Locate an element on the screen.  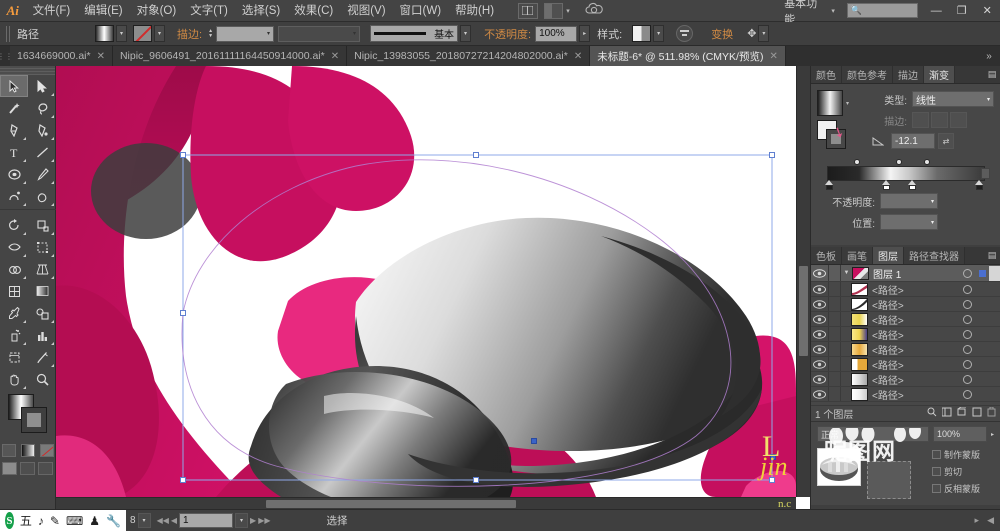
status-text: 选择 is located at coordinates (337, 520).